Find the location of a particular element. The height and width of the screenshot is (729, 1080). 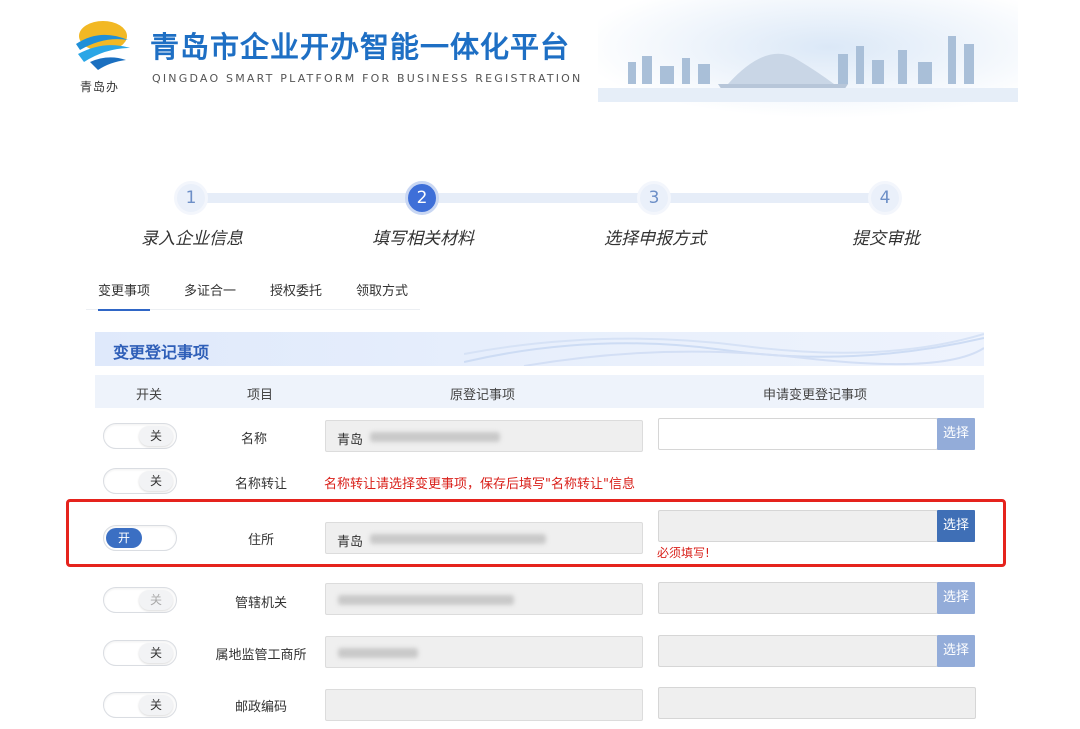

toggle-jurisdiction-knob: 关 is located at coordinates (156, 600).